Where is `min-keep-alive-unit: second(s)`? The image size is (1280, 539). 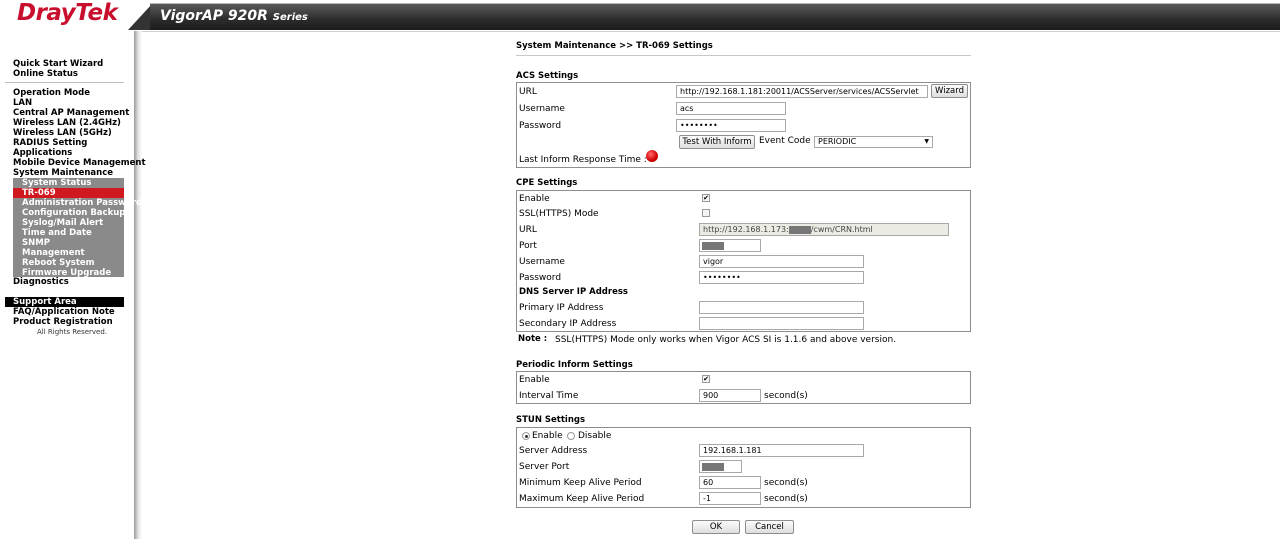 min-keep-alive-unit: second(s) is located at coordinates (786, 483).